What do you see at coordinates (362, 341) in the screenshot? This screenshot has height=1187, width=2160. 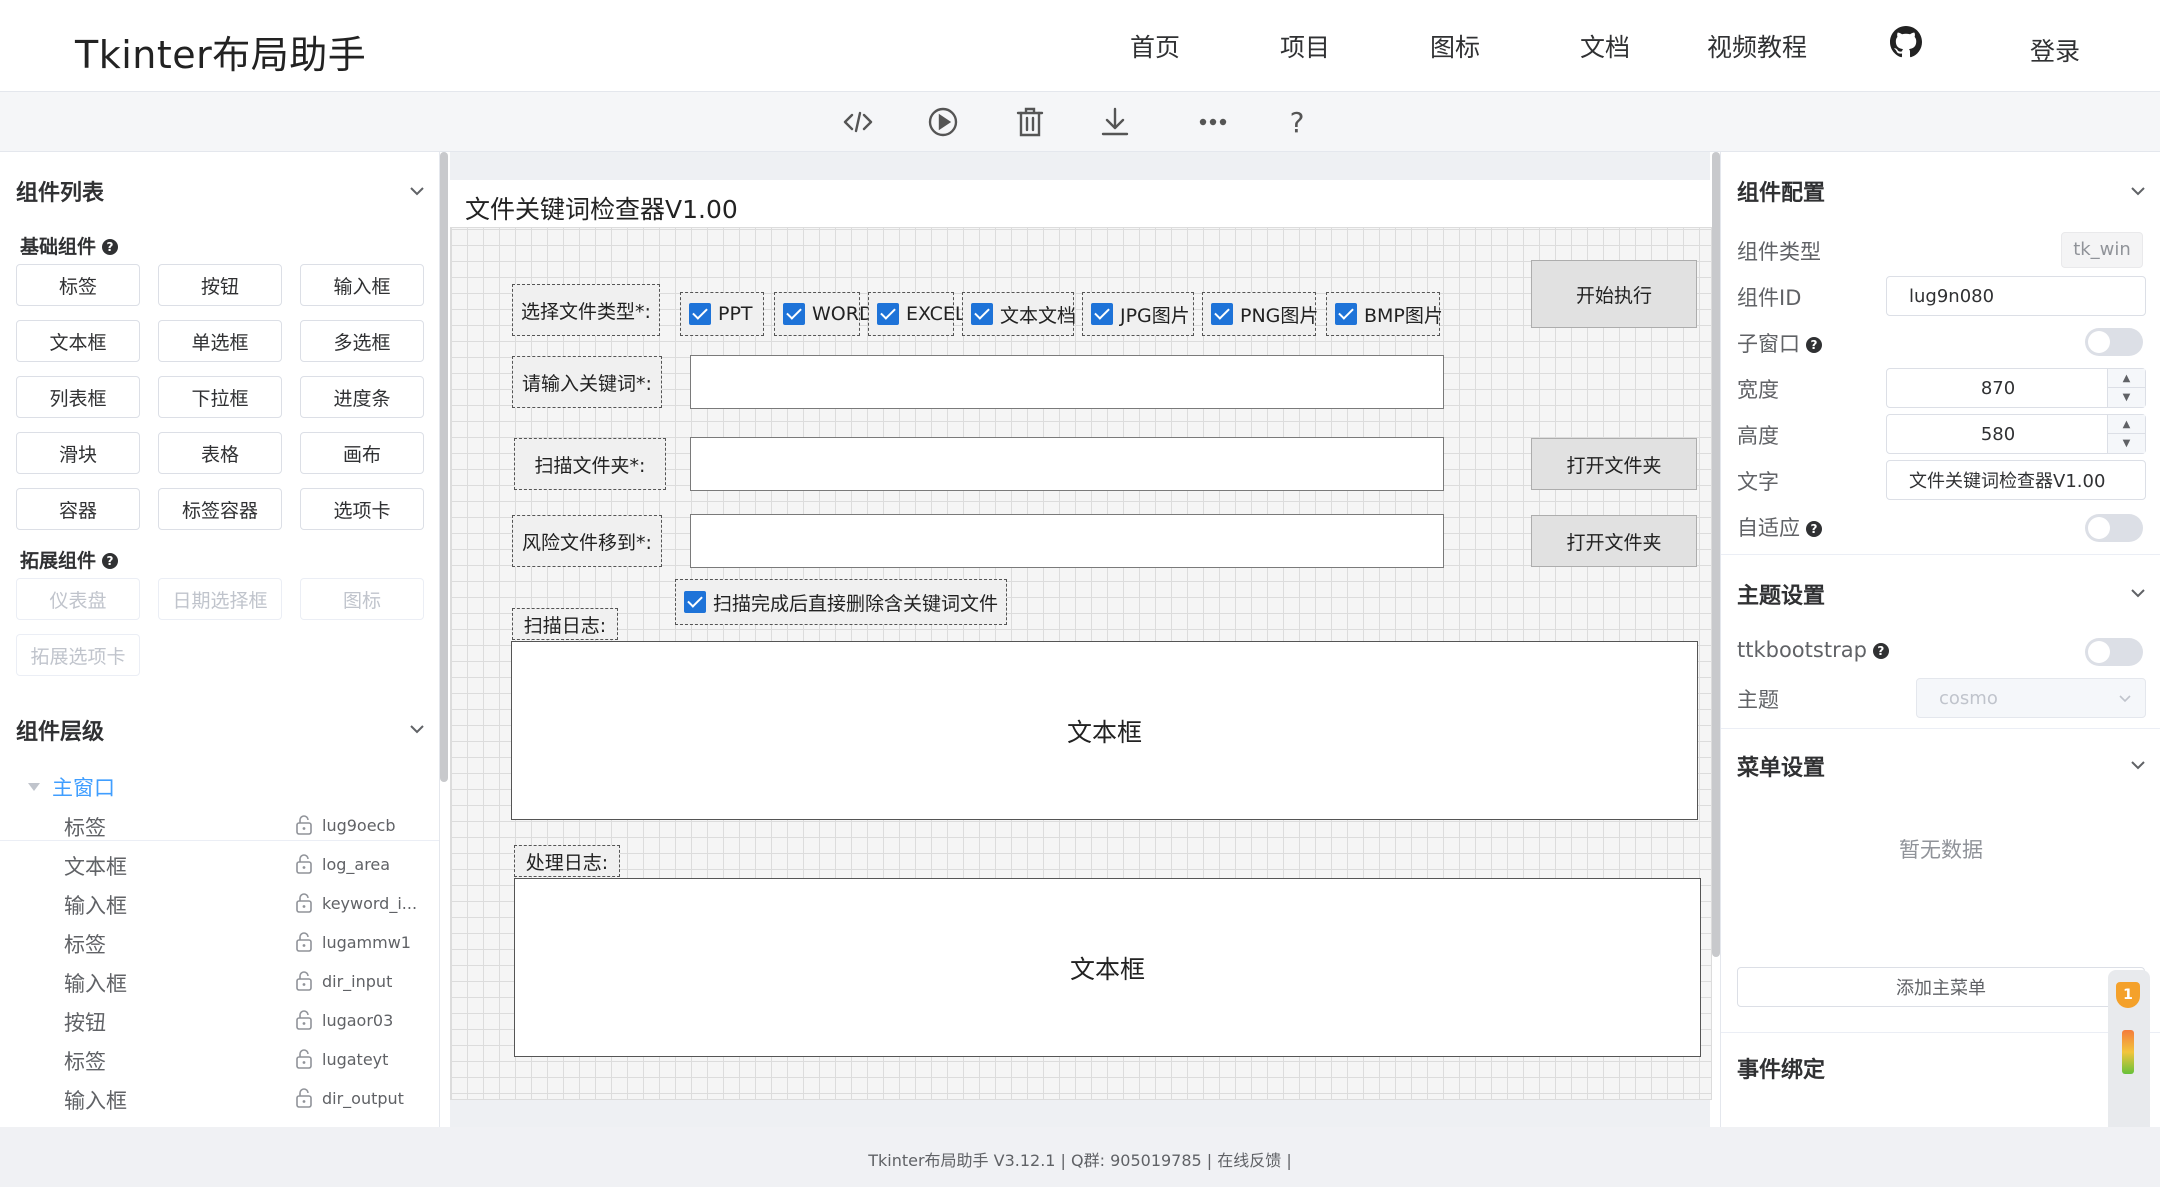 I see `comp-checkbox: 多选框` at bounding box center [362, 341].